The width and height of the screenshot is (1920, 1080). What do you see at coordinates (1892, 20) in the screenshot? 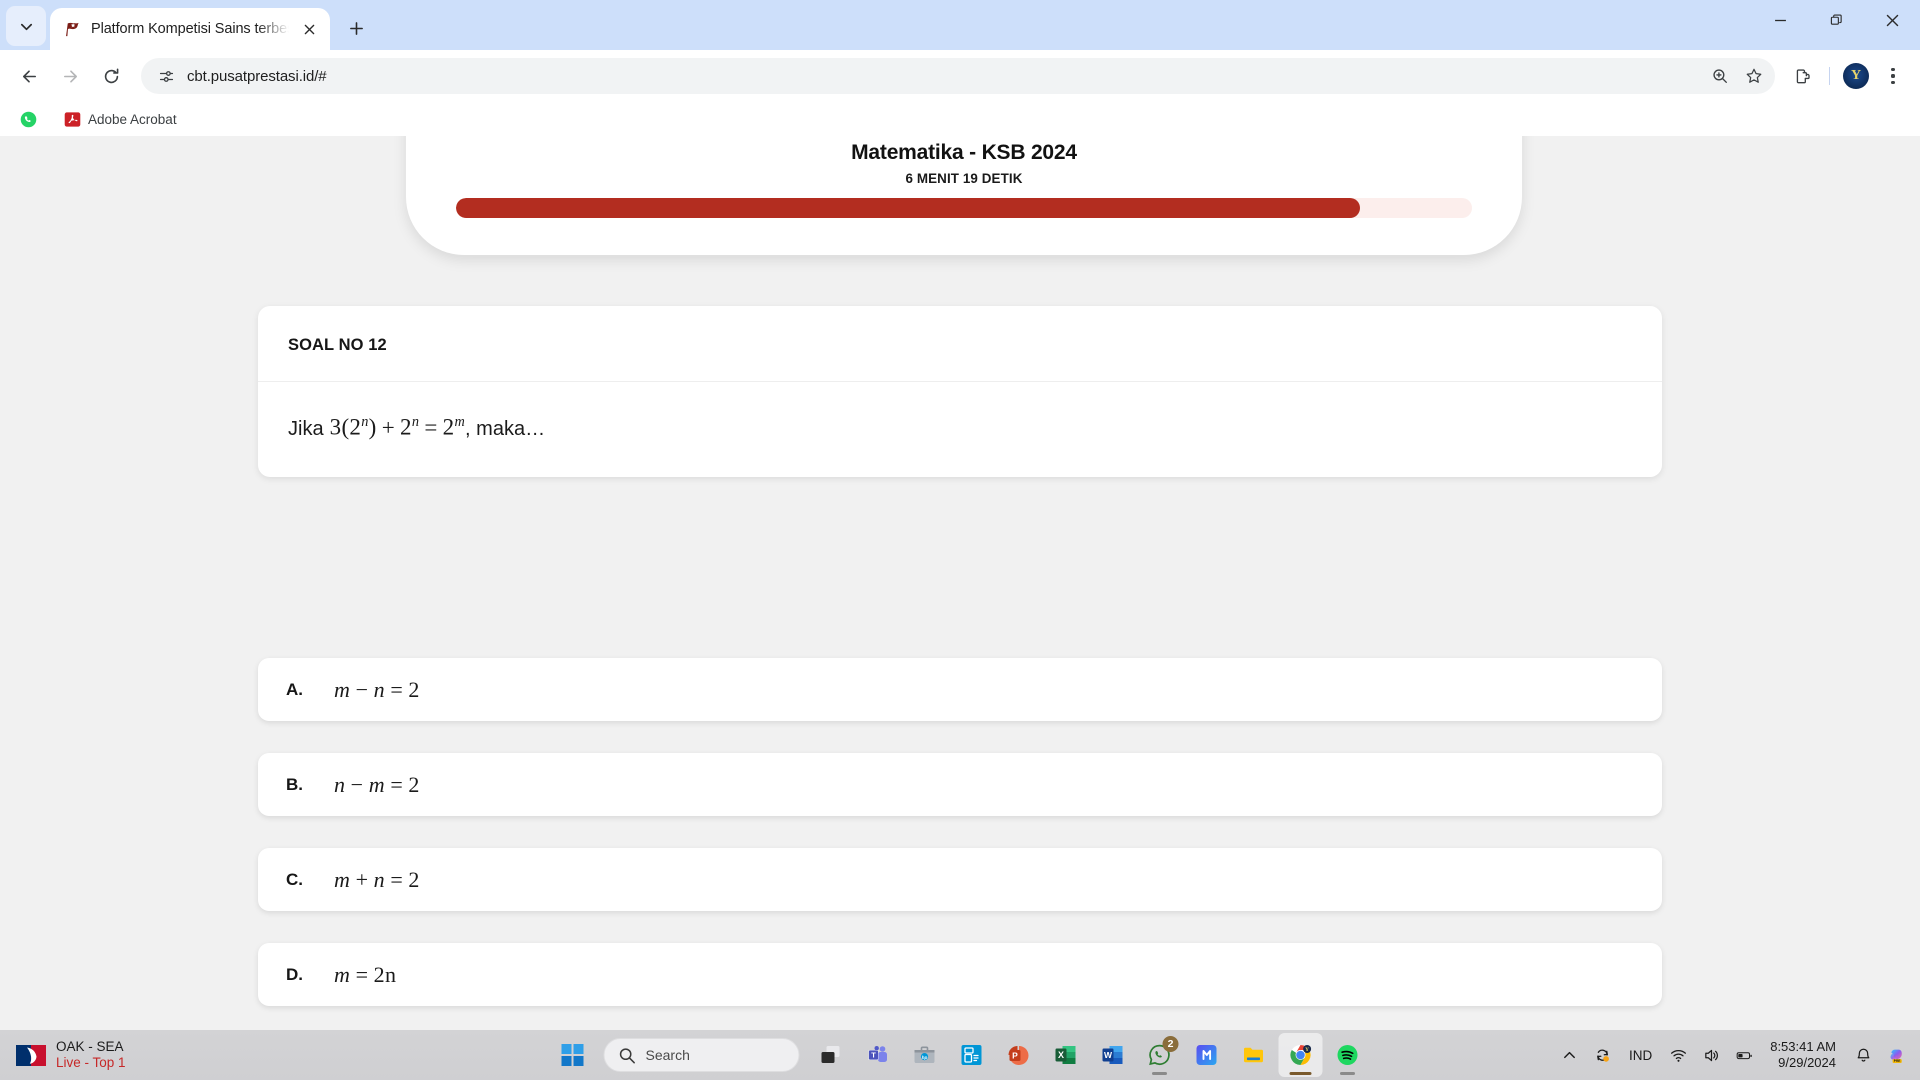
I see `close-window-button` at bounding box center [1892, 20].